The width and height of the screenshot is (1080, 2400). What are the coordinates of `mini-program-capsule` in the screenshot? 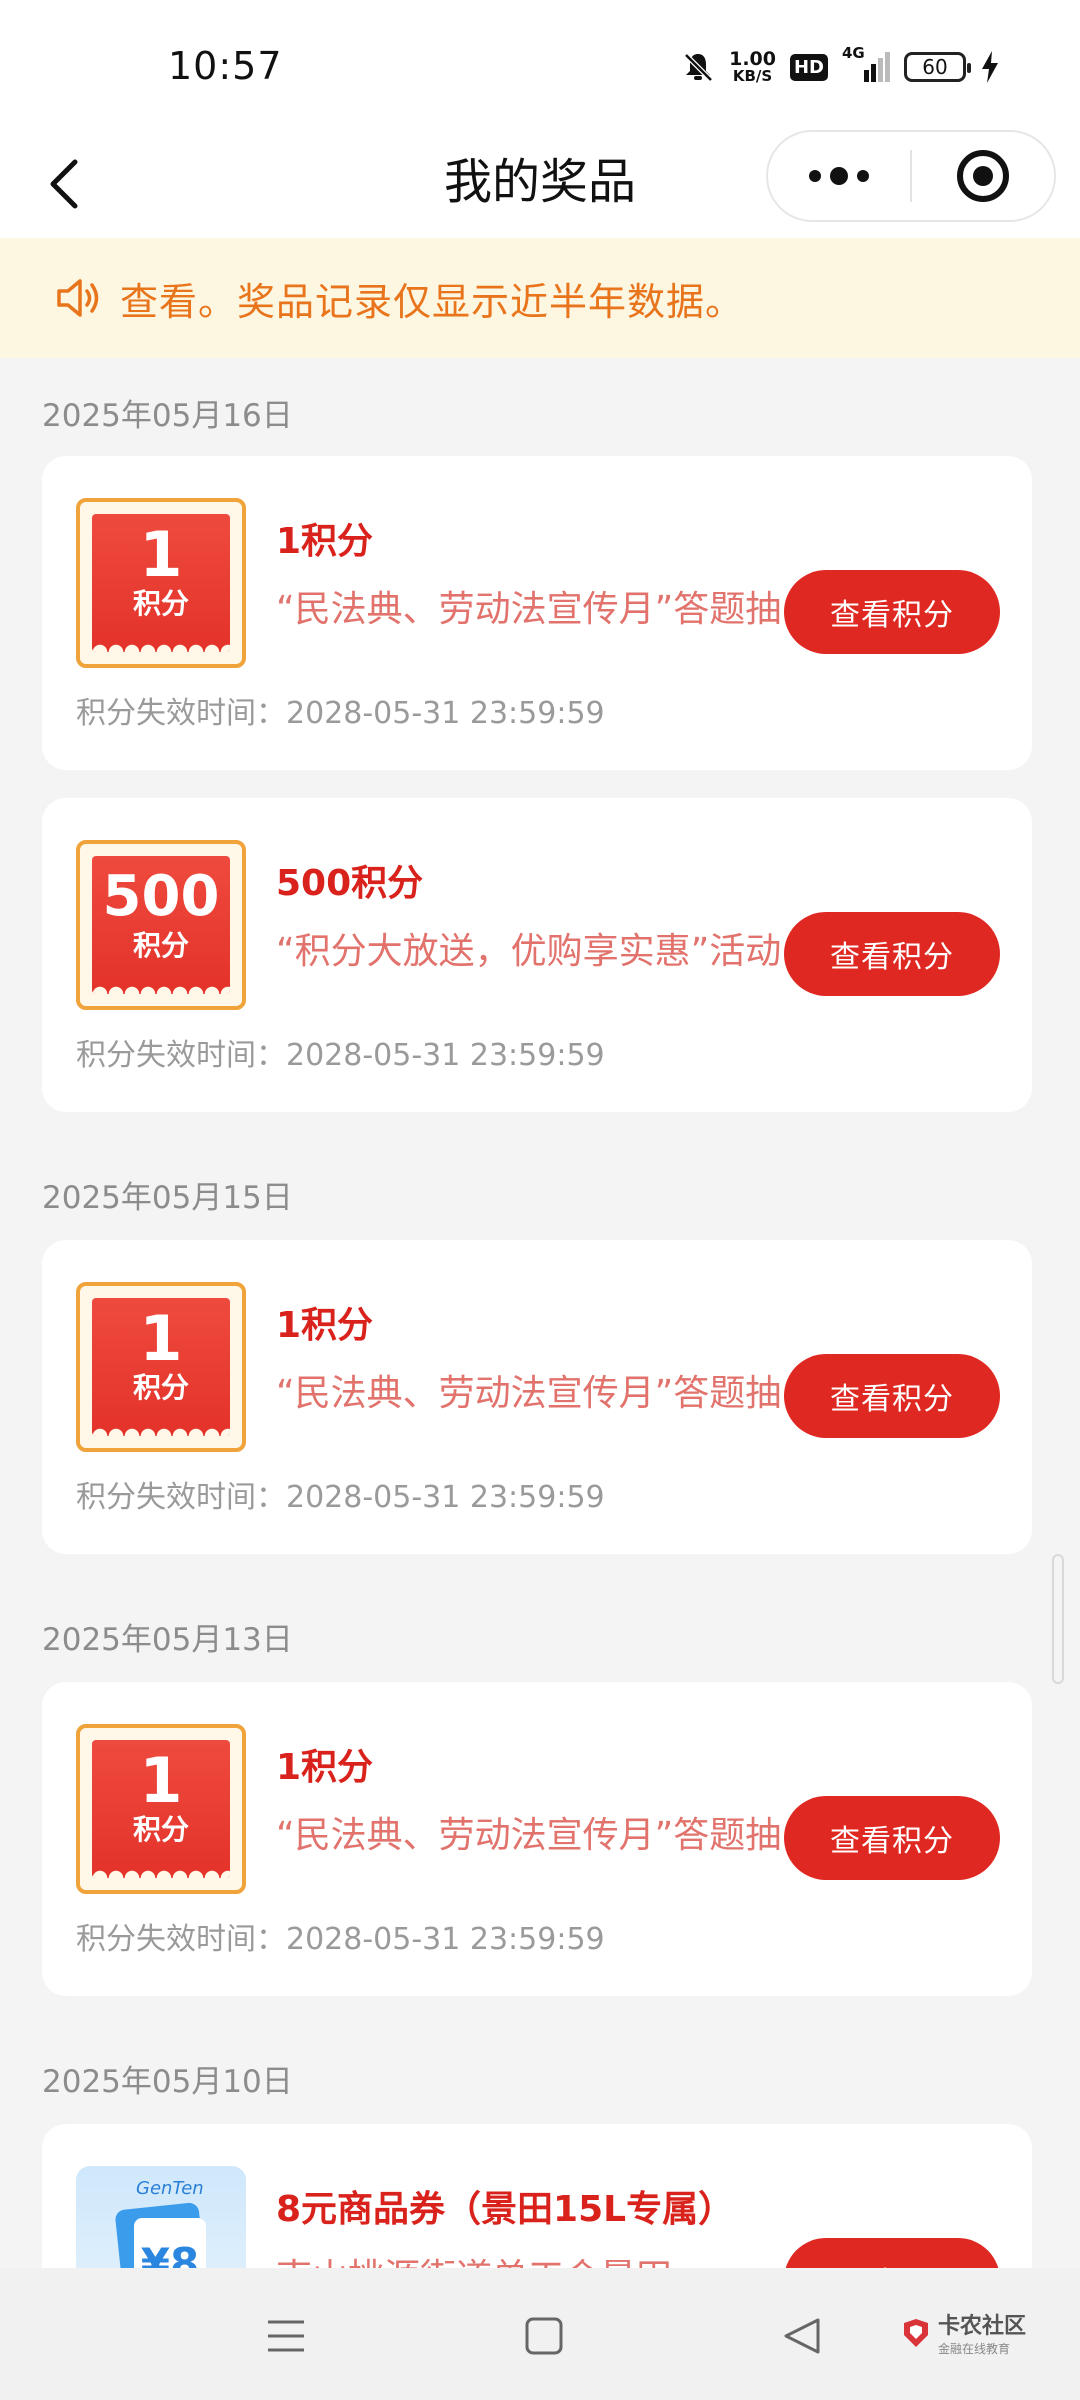 It's located at (911, 176).